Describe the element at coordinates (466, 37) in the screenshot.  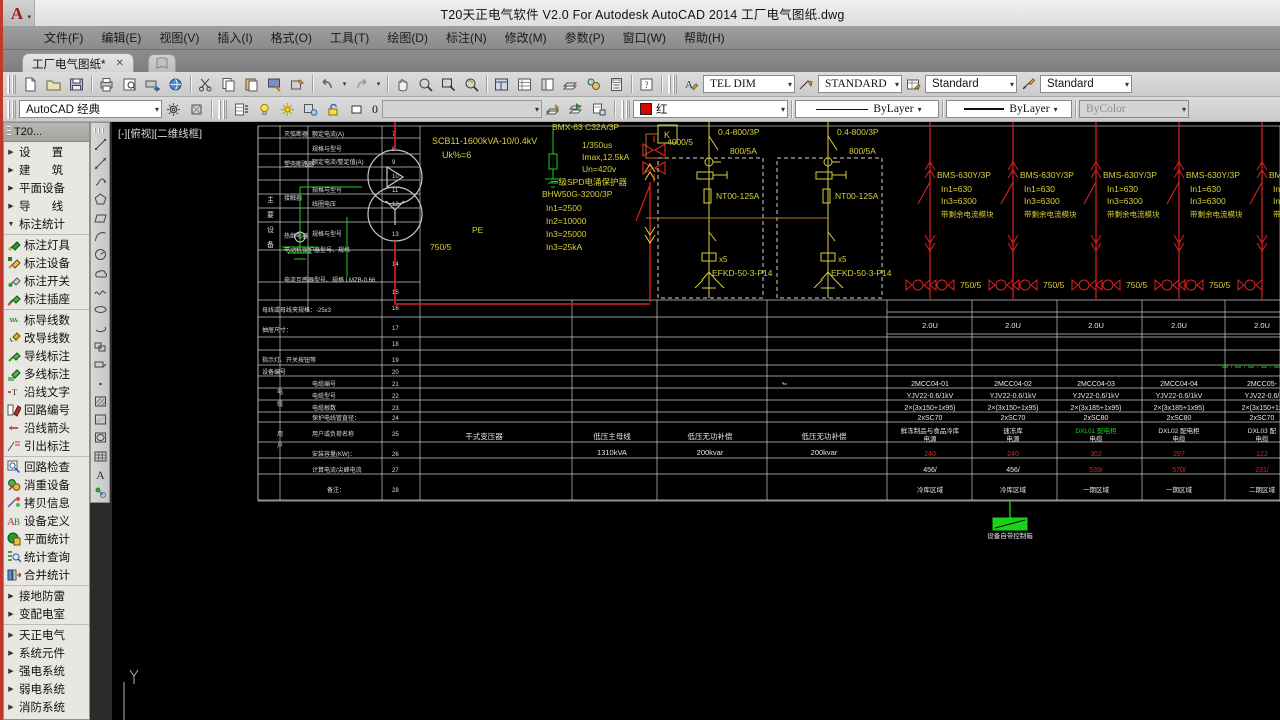
I see `menu-item-dimension: 标注(N)` at that location.